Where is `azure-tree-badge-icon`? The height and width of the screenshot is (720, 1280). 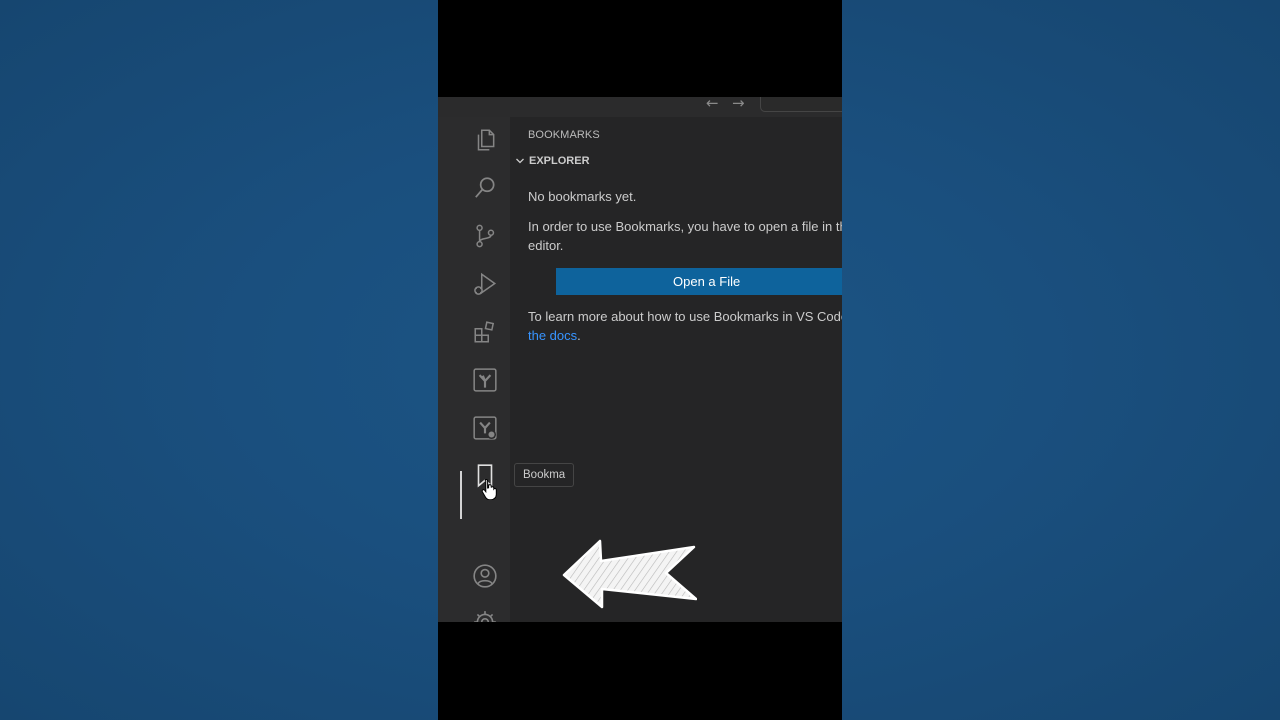 azure-tree-badge-icon is located at coordinates (485, 428).